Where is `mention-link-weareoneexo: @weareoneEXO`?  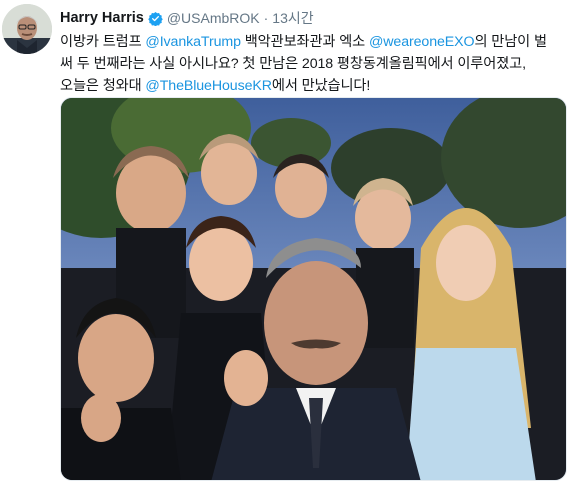
mention-link-weareoneexo: @weareoneEXO is located at coordinates (422, 42).